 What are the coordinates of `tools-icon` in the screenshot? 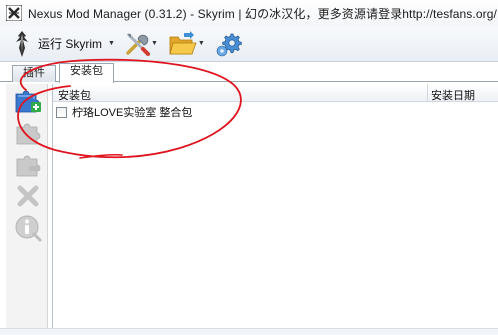 It's located at (138, 44).